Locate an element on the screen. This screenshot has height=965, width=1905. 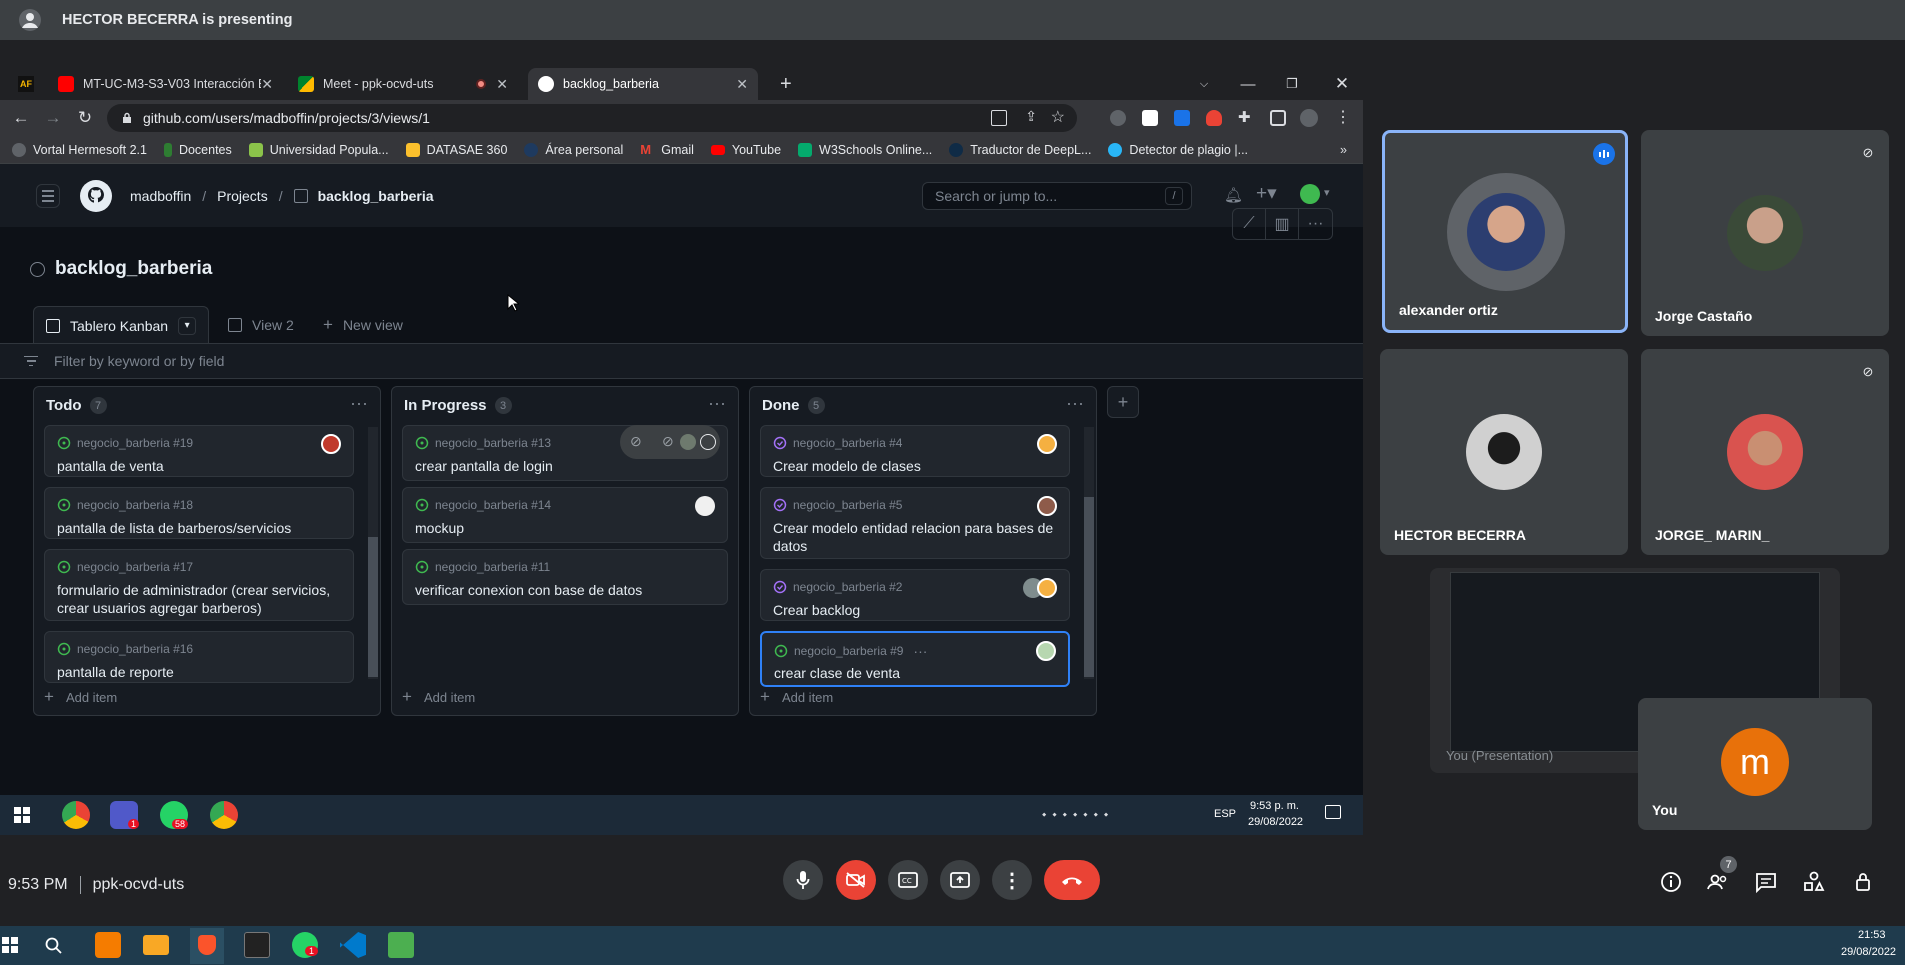
app-icon is located at coordinates (401, 945).